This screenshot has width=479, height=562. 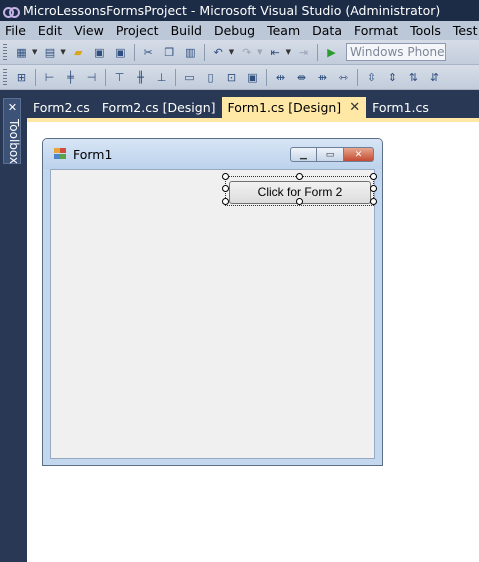 I want to click on align-to-grid-icon: ⊞, so click(x=21, y=77).